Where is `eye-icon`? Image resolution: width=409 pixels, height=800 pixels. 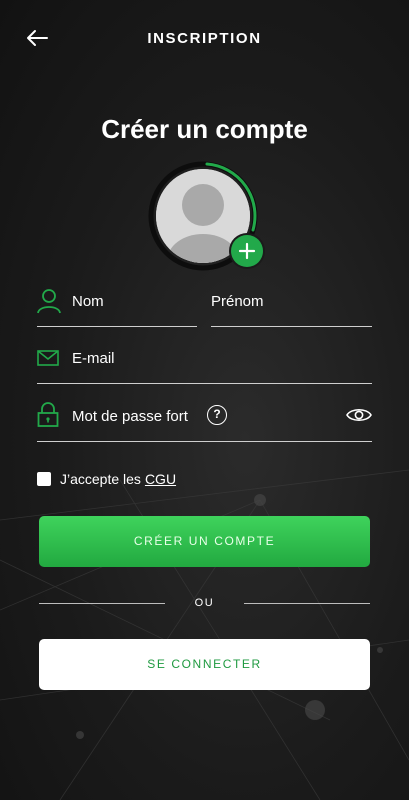 eye-icon is located at coordinates (359, 415).